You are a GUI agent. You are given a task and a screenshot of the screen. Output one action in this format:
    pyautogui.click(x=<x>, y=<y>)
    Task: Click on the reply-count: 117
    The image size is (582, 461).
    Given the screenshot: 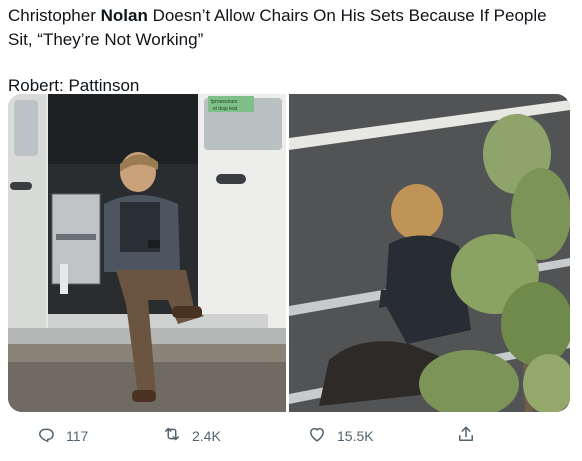 What is the action you would take?
    pyautogui.click(x=77, y=435)
    